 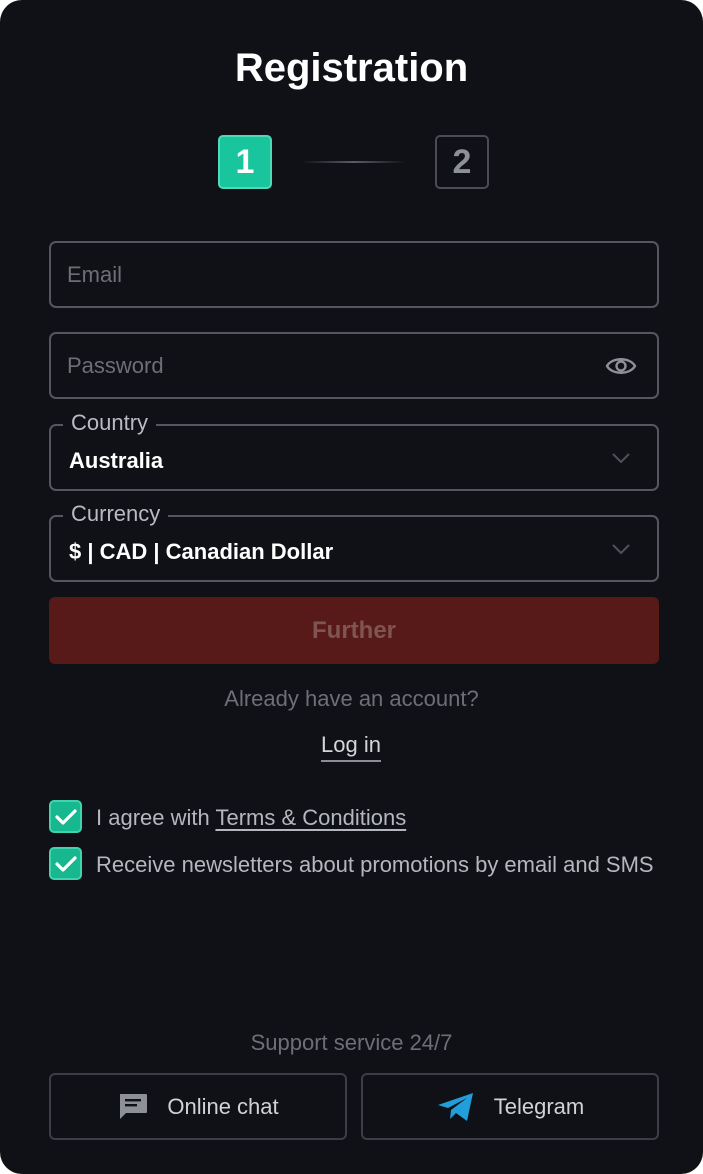 I want to click on terms-link: Terms & Conditions, so click(x=310, y=817).